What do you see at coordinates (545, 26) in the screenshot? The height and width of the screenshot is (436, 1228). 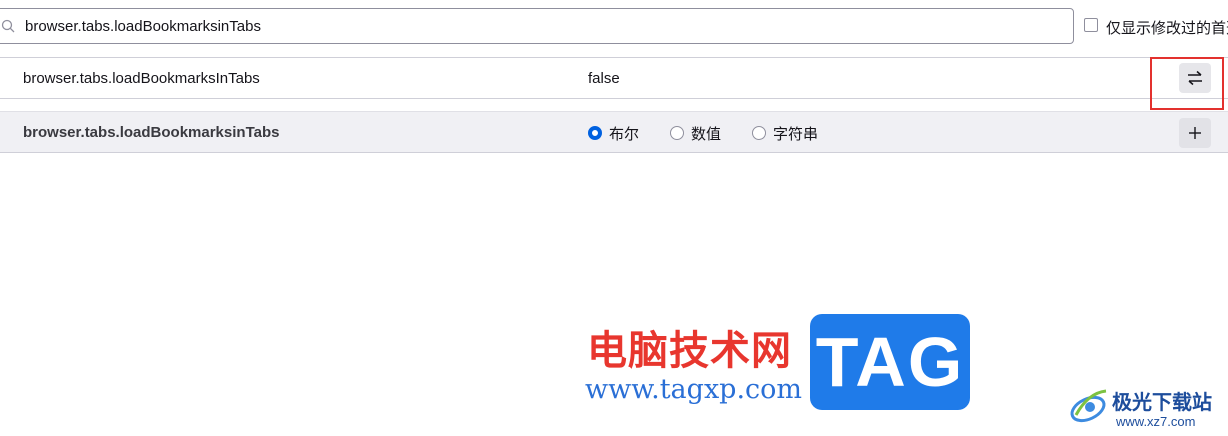 I see `search-input` at bounding box center [545, 26].